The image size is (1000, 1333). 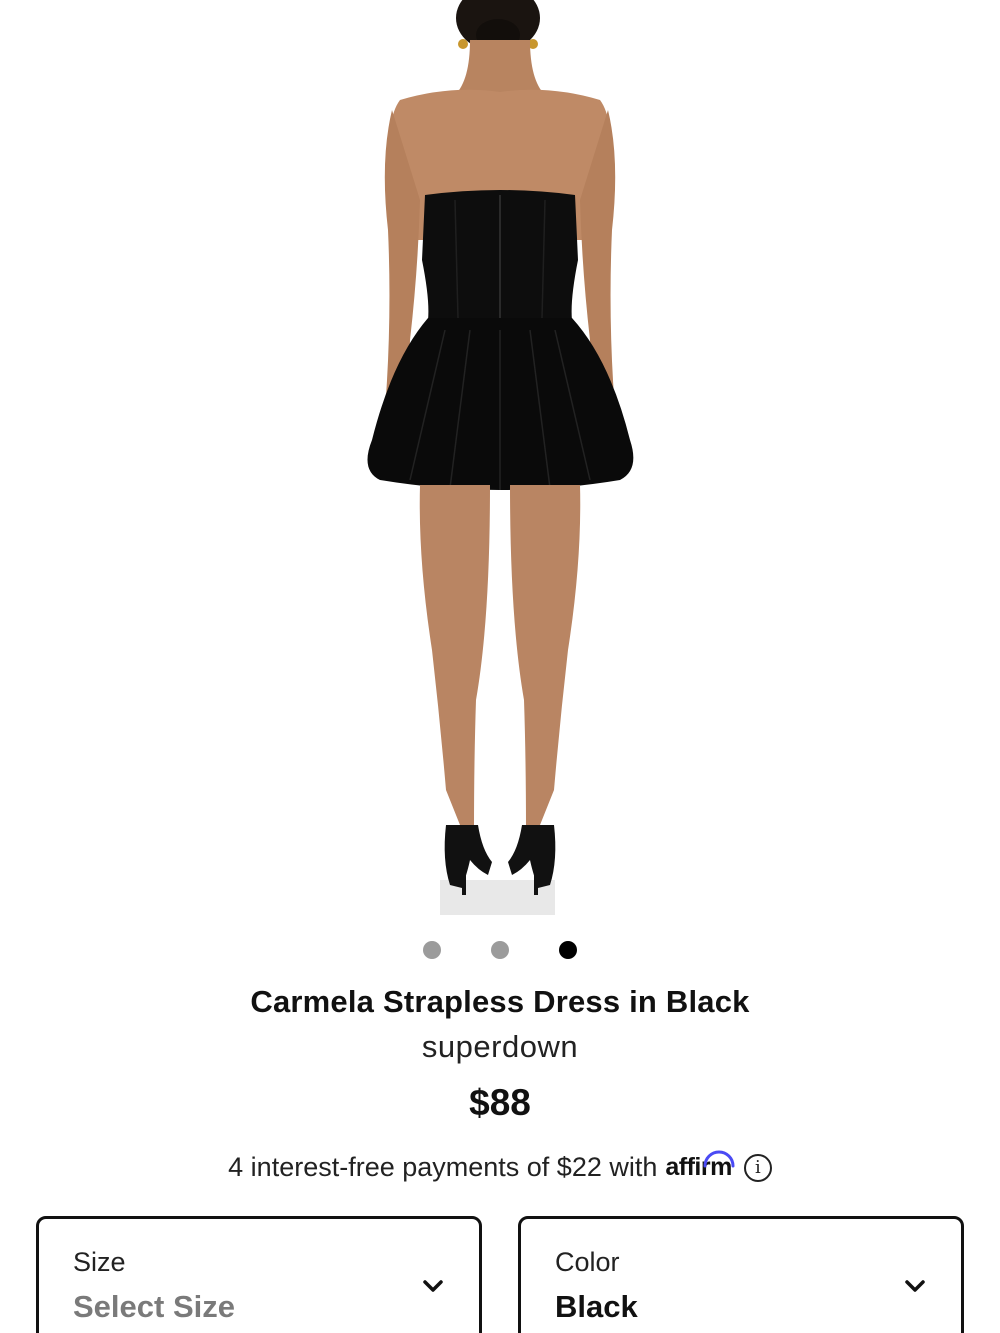 What do you see at coordinates (700, 1166) in the screenshot?
I see `affirm-logo: affirm` at bounding box center [700, 1166].